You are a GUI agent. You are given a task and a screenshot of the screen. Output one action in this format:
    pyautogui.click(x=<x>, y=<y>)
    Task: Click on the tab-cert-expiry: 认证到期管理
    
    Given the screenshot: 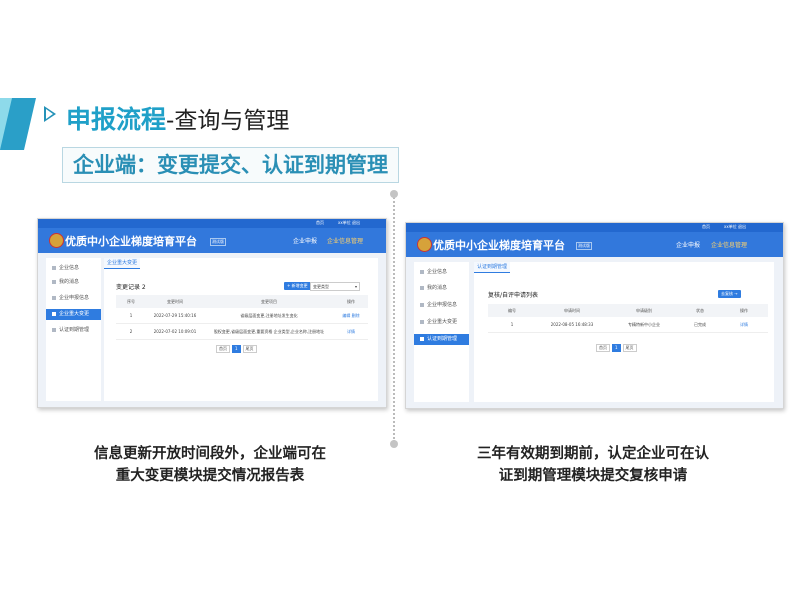 What is the action you would take?
    pyautogui.click(x=492, y=267)
    